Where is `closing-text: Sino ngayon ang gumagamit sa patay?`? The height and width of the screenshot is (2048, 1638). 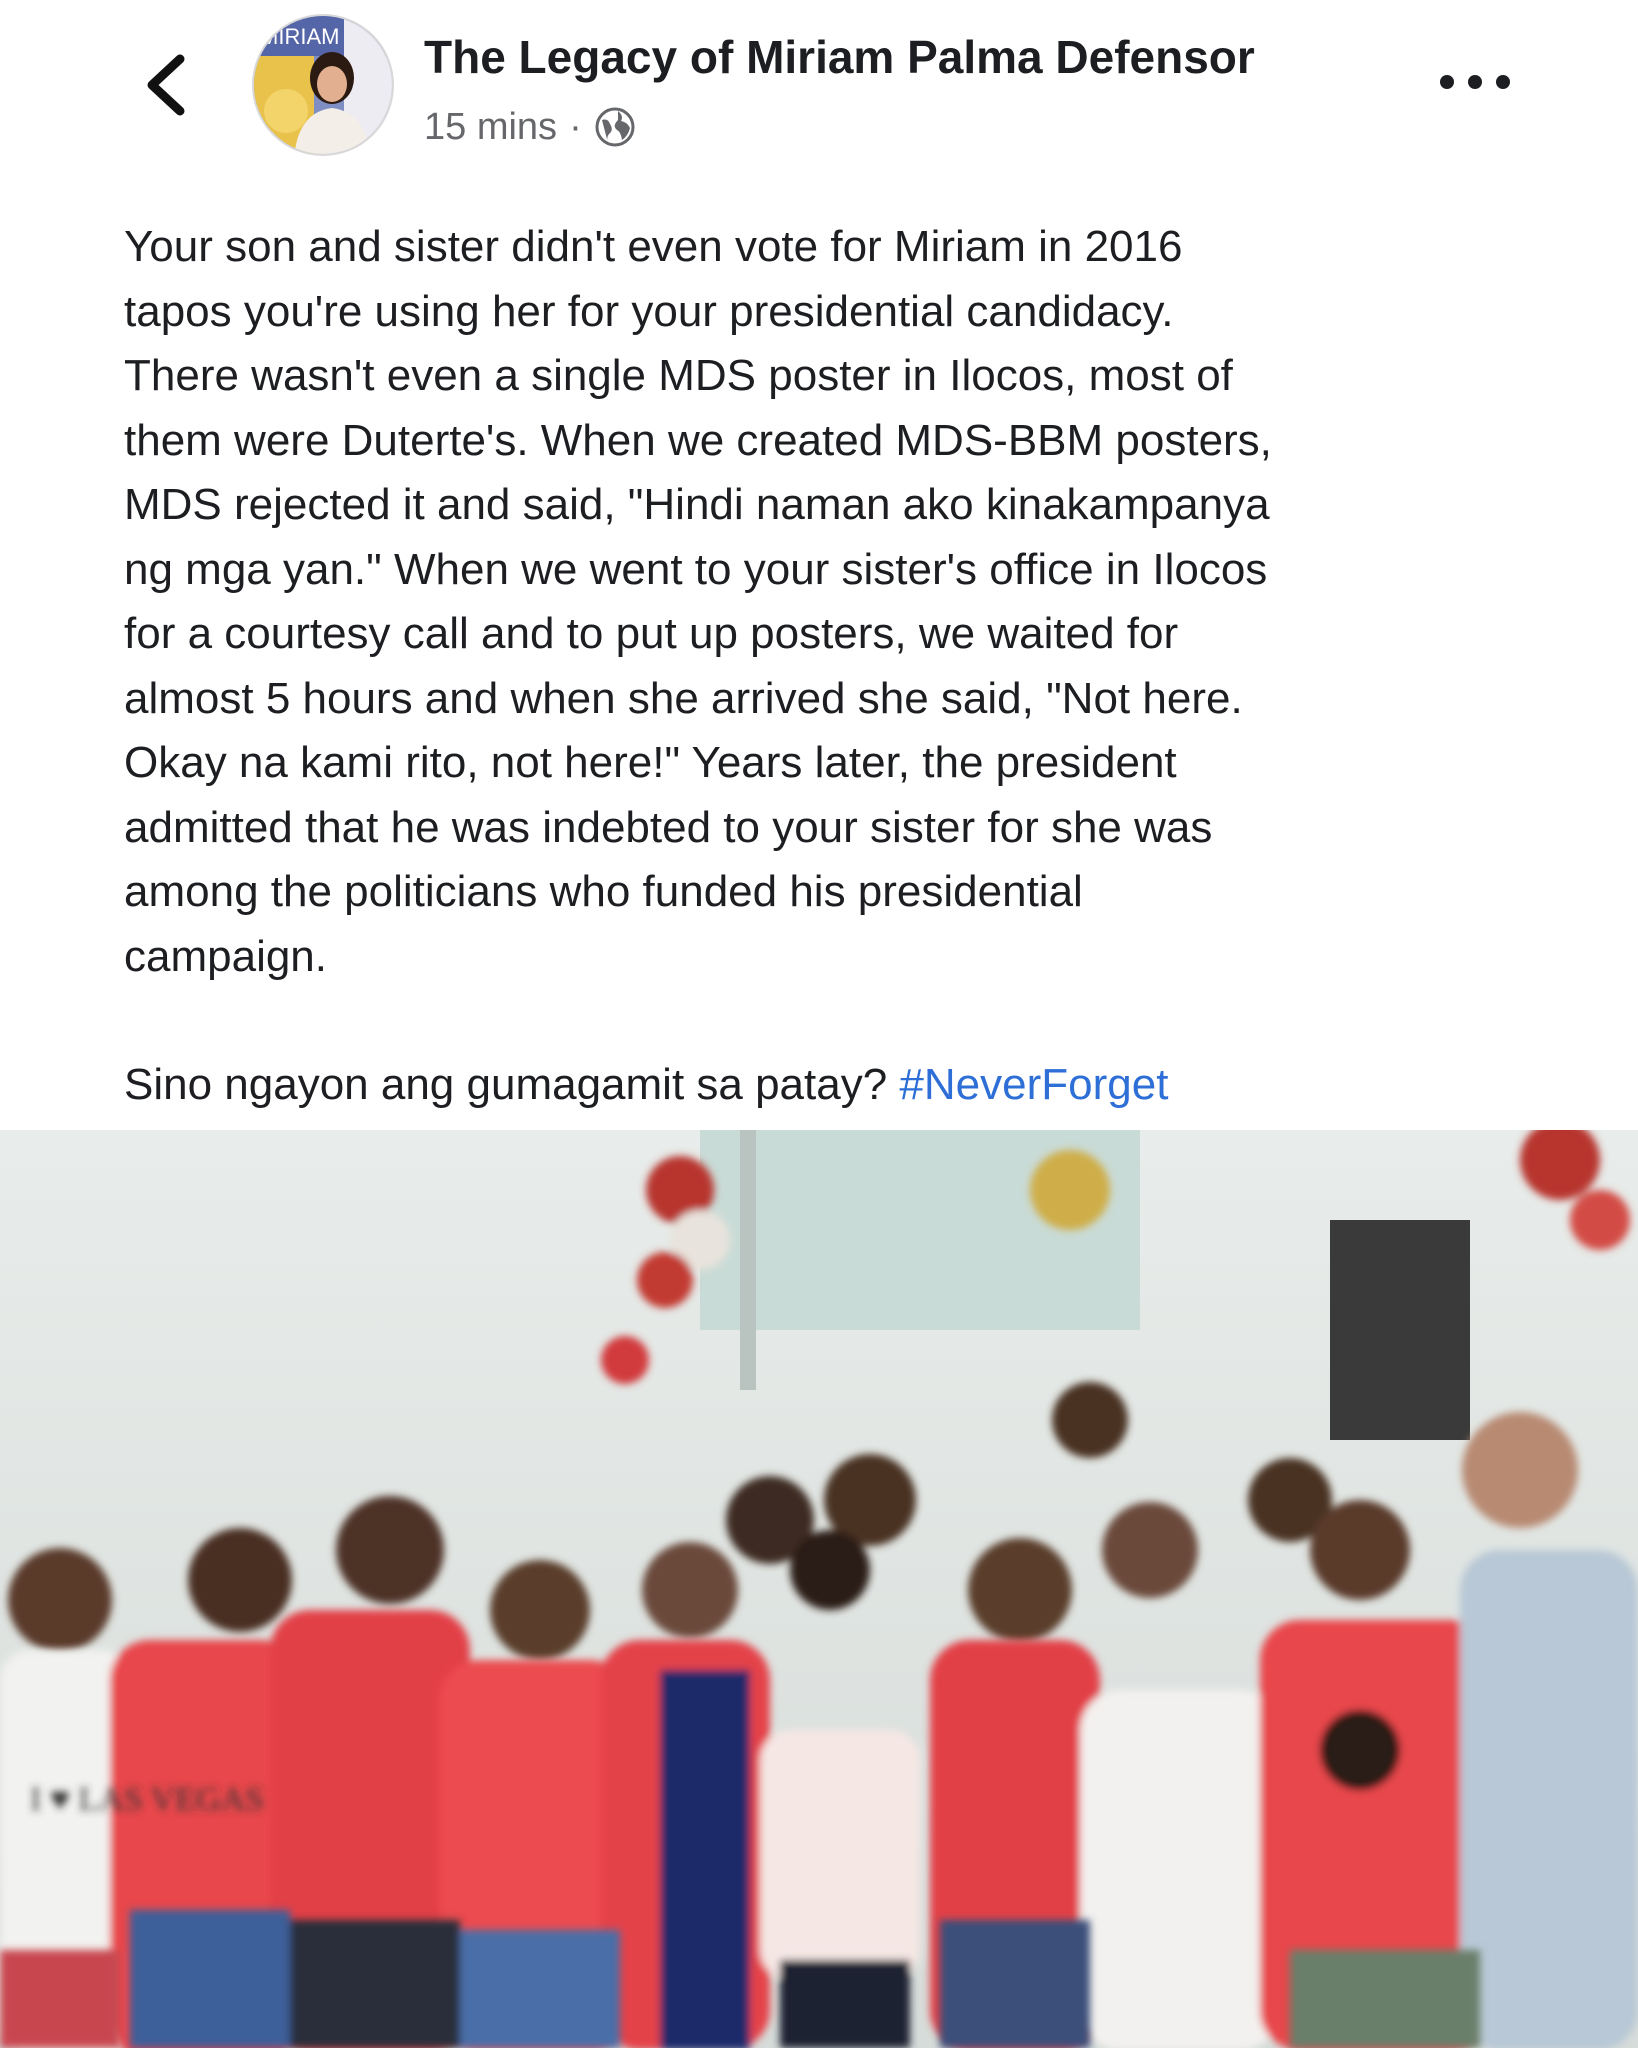 closing-text: Sino ngayon ang gumagamit sa patay? is located at coordinates (512, 1084).